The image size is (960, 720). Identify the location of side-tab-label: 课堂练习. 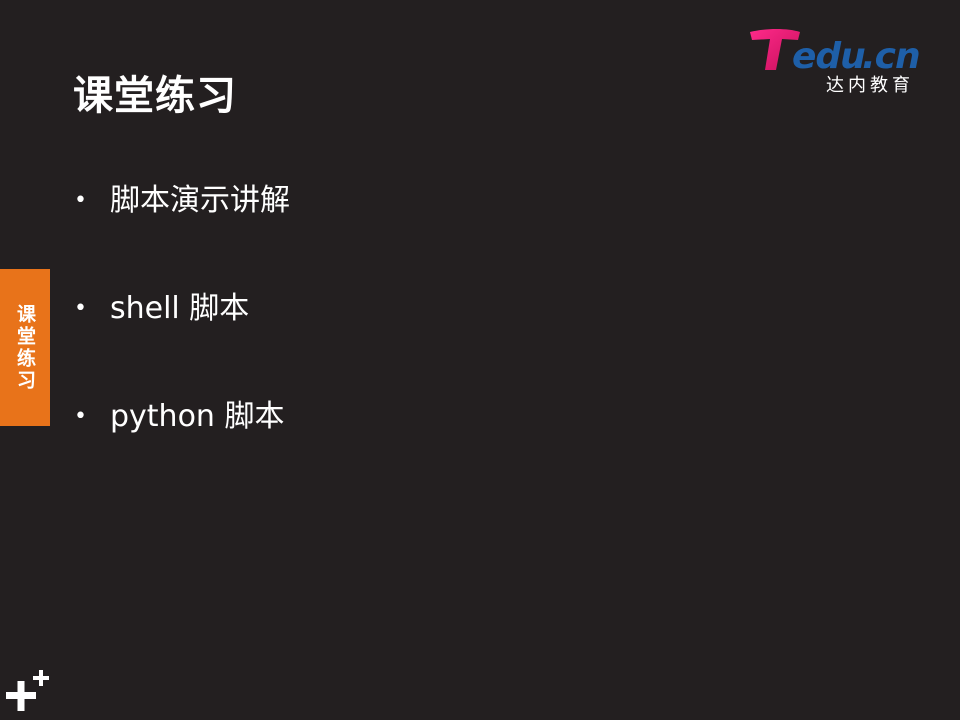
(25, 347).